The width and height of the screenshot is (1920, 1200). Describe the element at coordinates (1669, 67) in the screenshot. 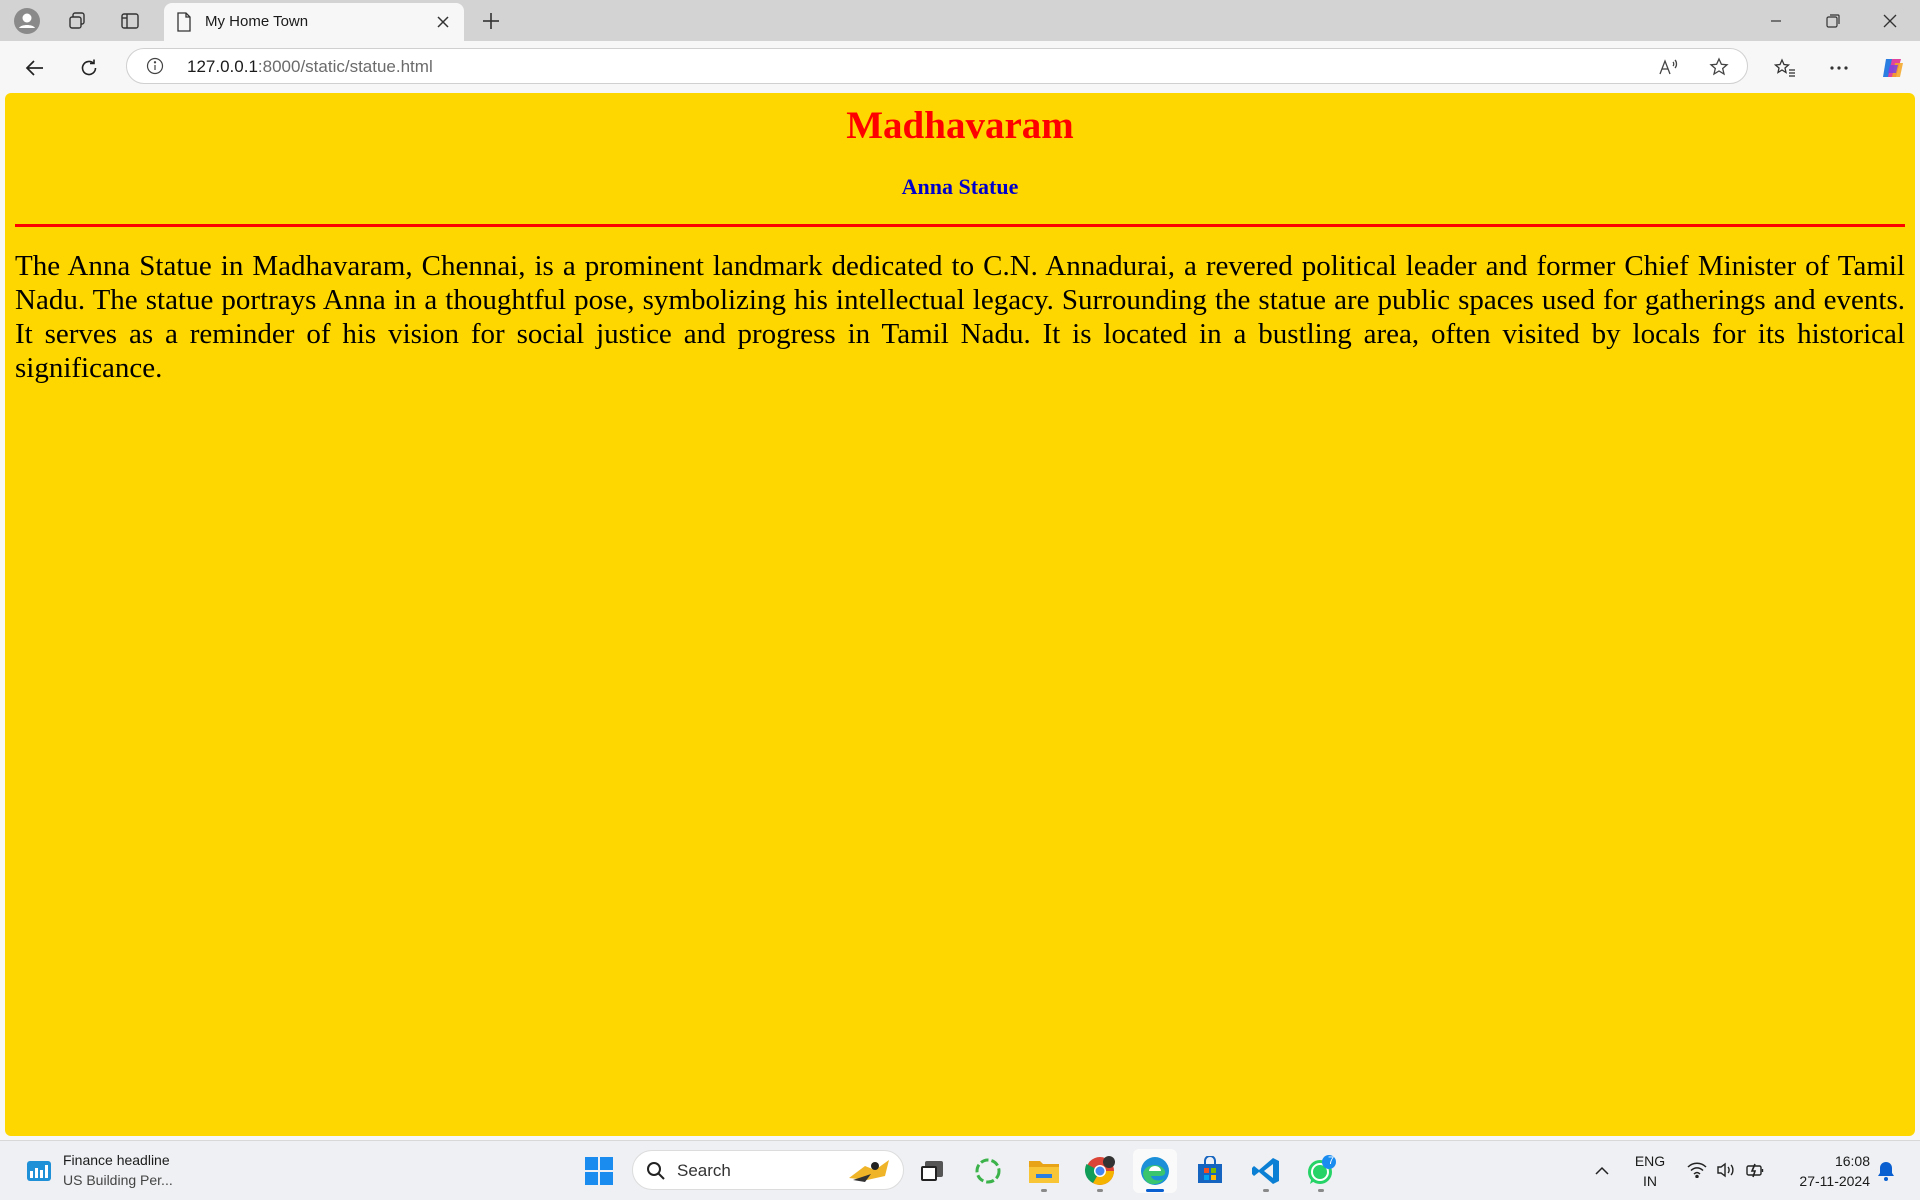

I see `read-aloud-icon` at that location.